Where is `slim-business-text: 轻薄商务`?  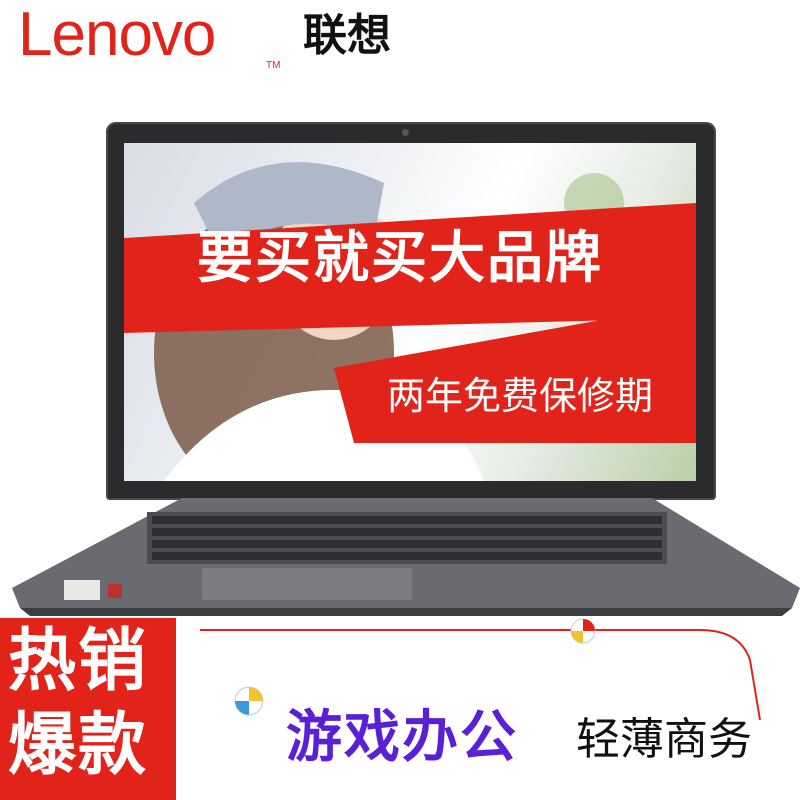
slim-business-text: 轻薄商务 is located at coordinates (664, 739).